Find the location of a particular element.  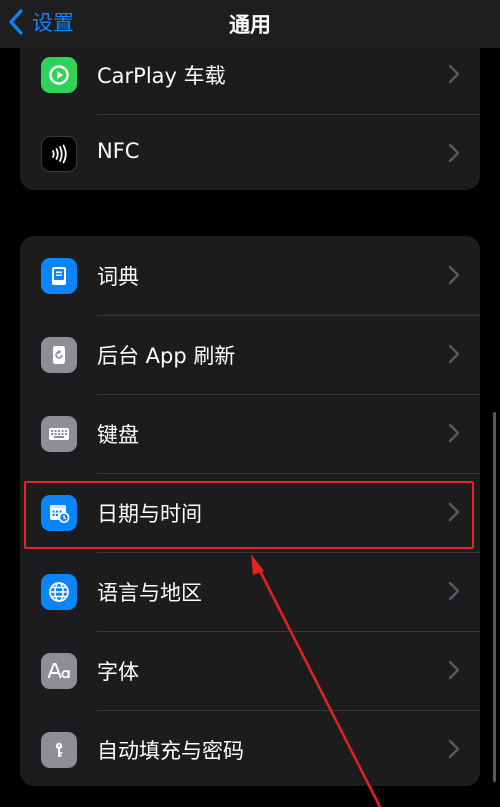

settings-row-background-refresh: 后台 App 刷新 is located at coordinates (250, 355).